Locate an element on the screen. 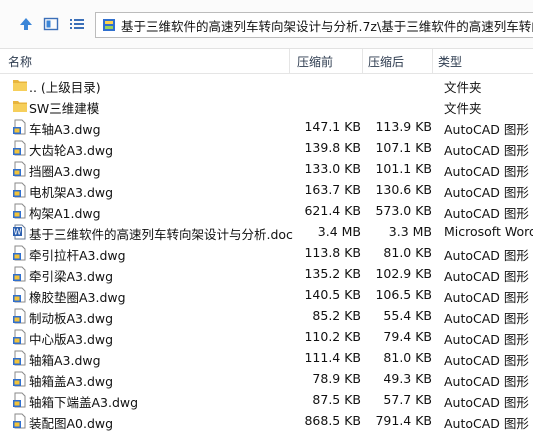 The width and height of the screenshot is (533, 438). file-original-size: 55.4 KB is located at coordinates (407, 315).